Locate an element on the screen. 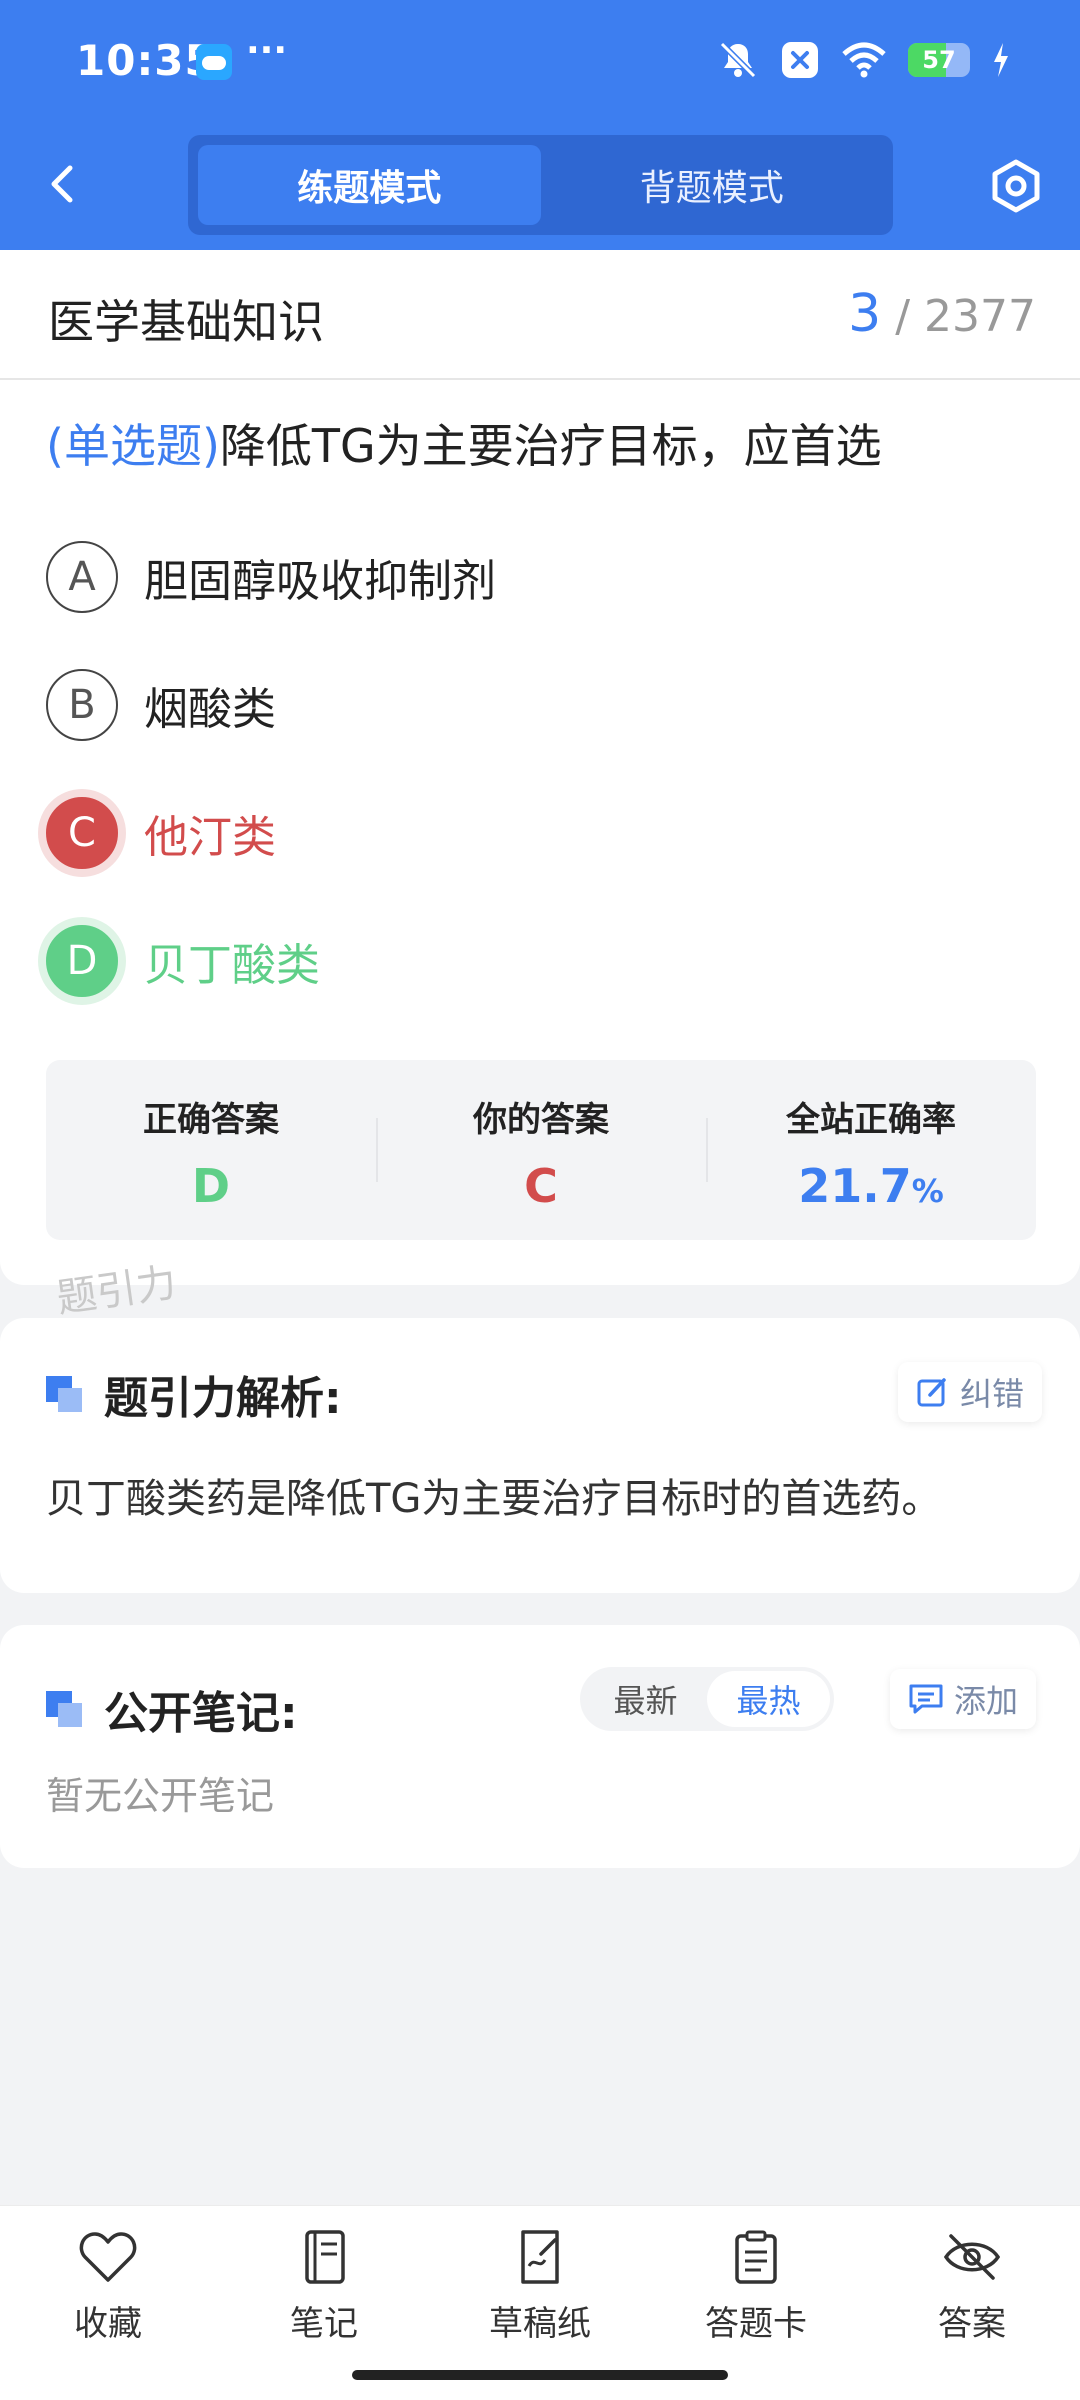 Image resolution: width=1080 pixels, height=2400 pixels. stat-label: 你的答案 is located at coordinates (541, 1120).